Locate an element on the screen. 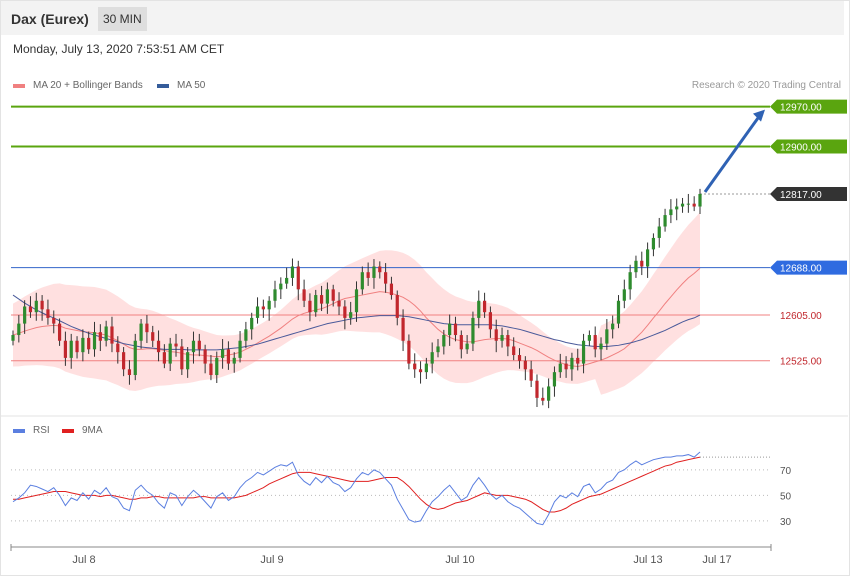  x-tick-label: Jul 17 is located at coordinates (716, 560).